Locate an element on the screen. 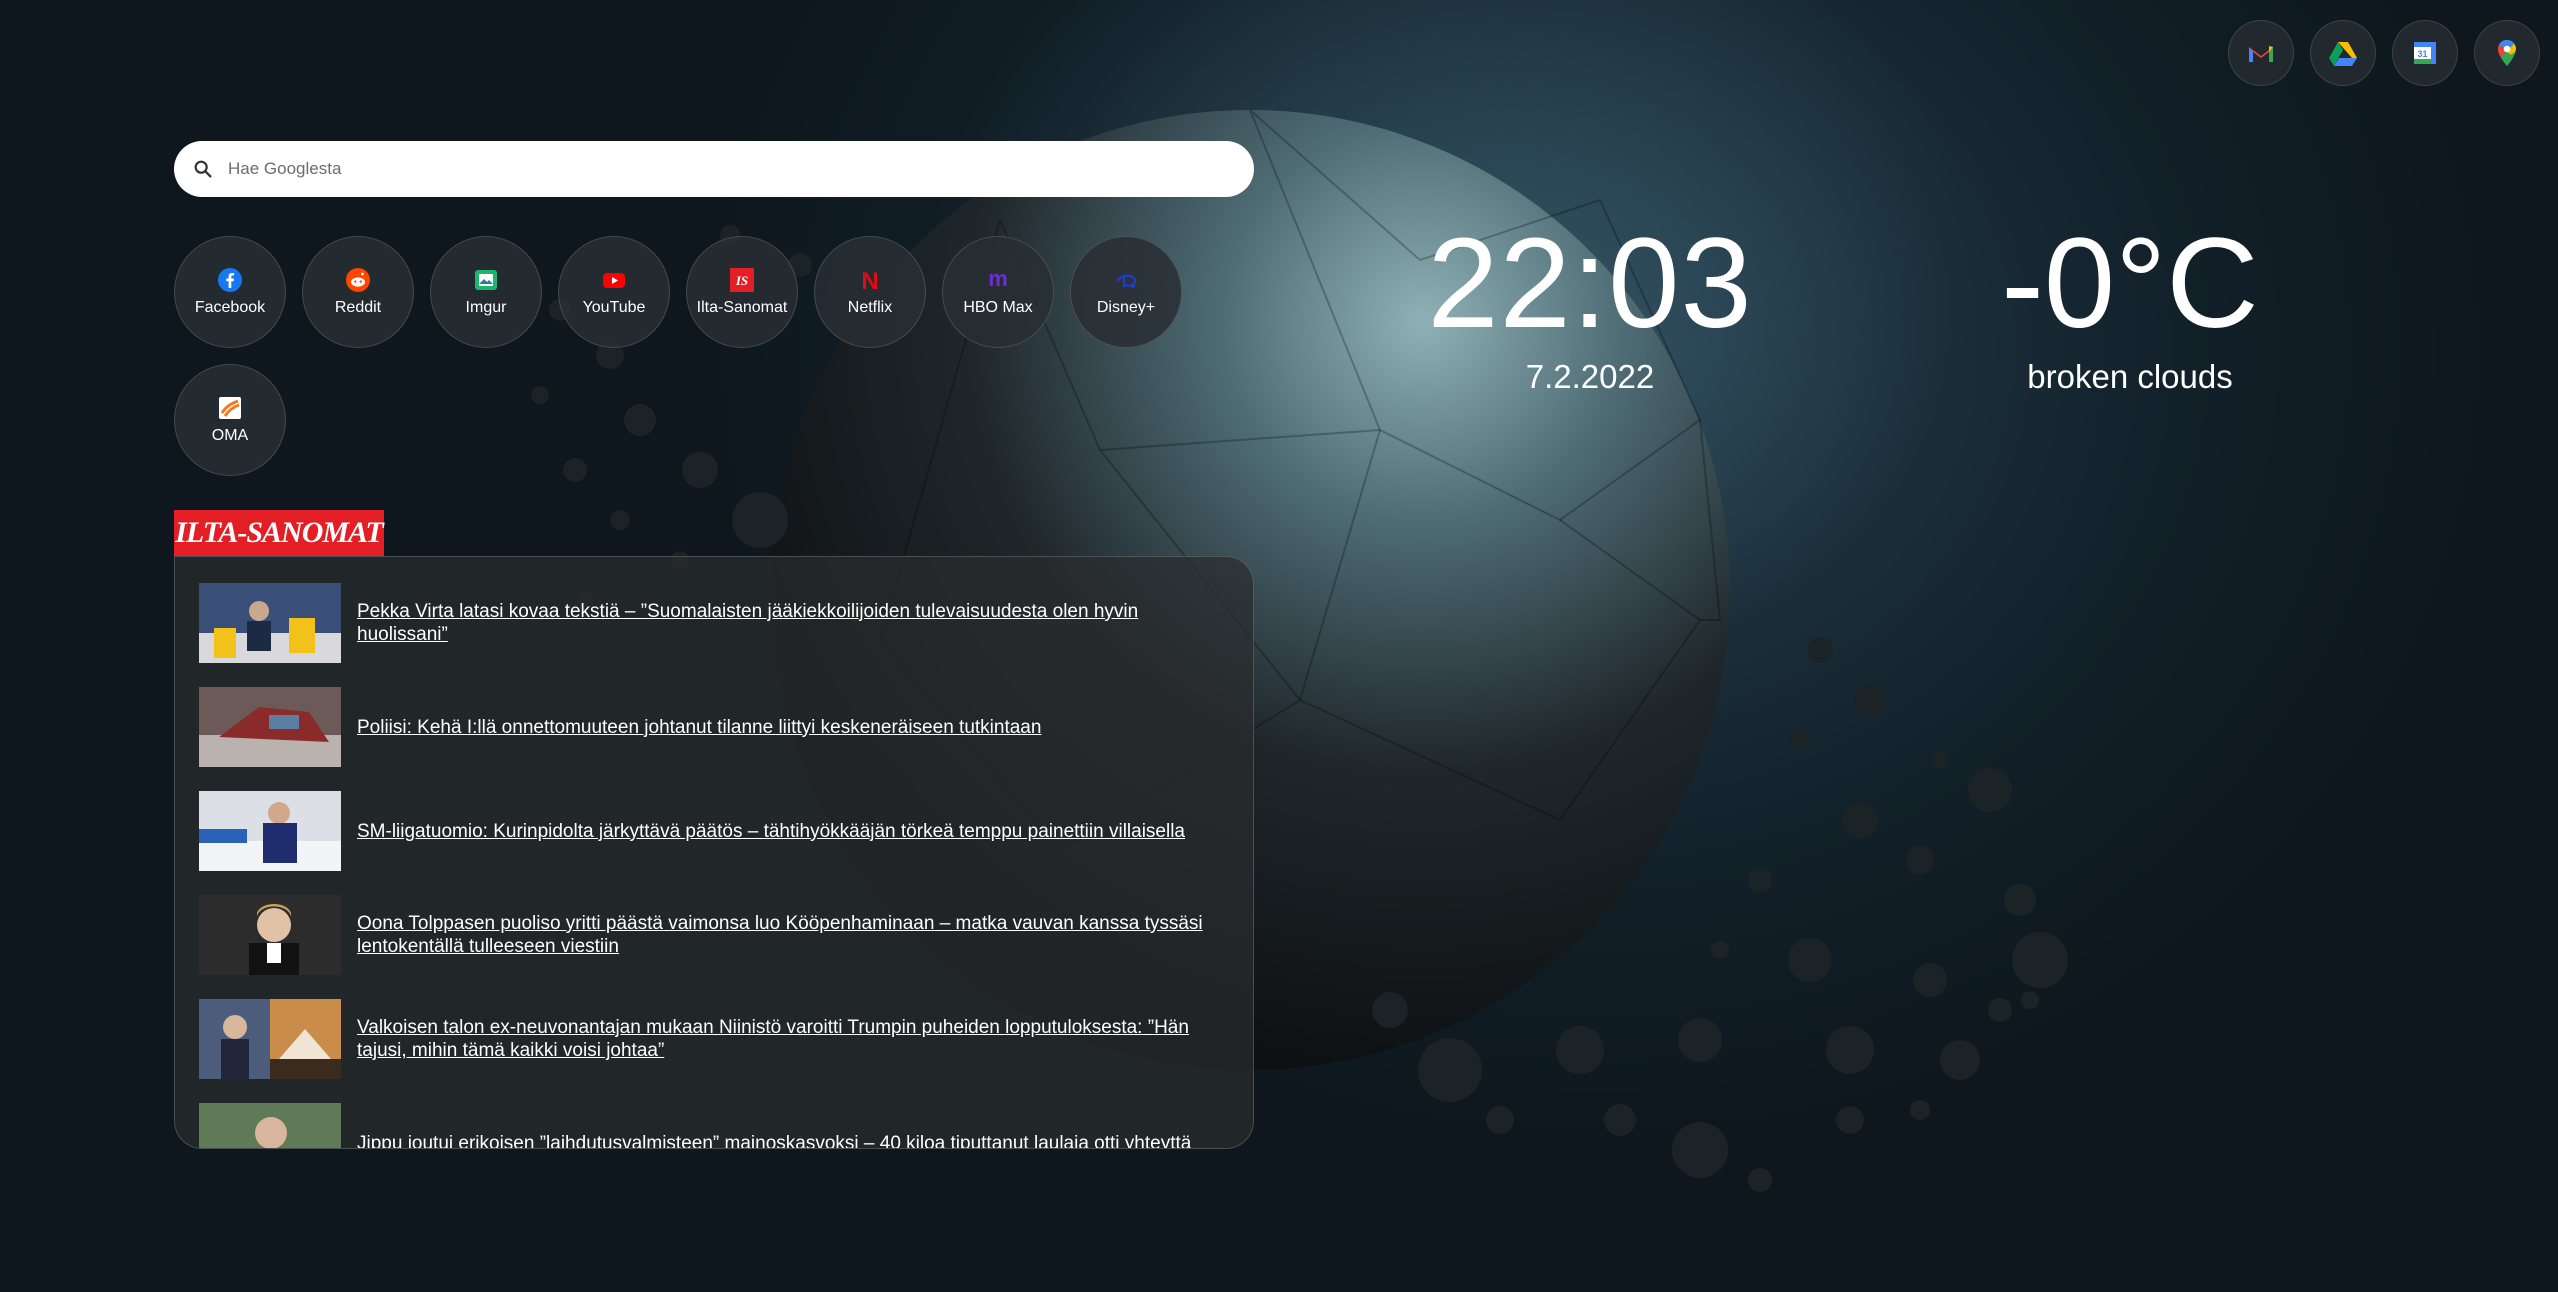 This screenshot has width=2558, height=1292. disney-plus-icon is located at coordinates (1126, 281).